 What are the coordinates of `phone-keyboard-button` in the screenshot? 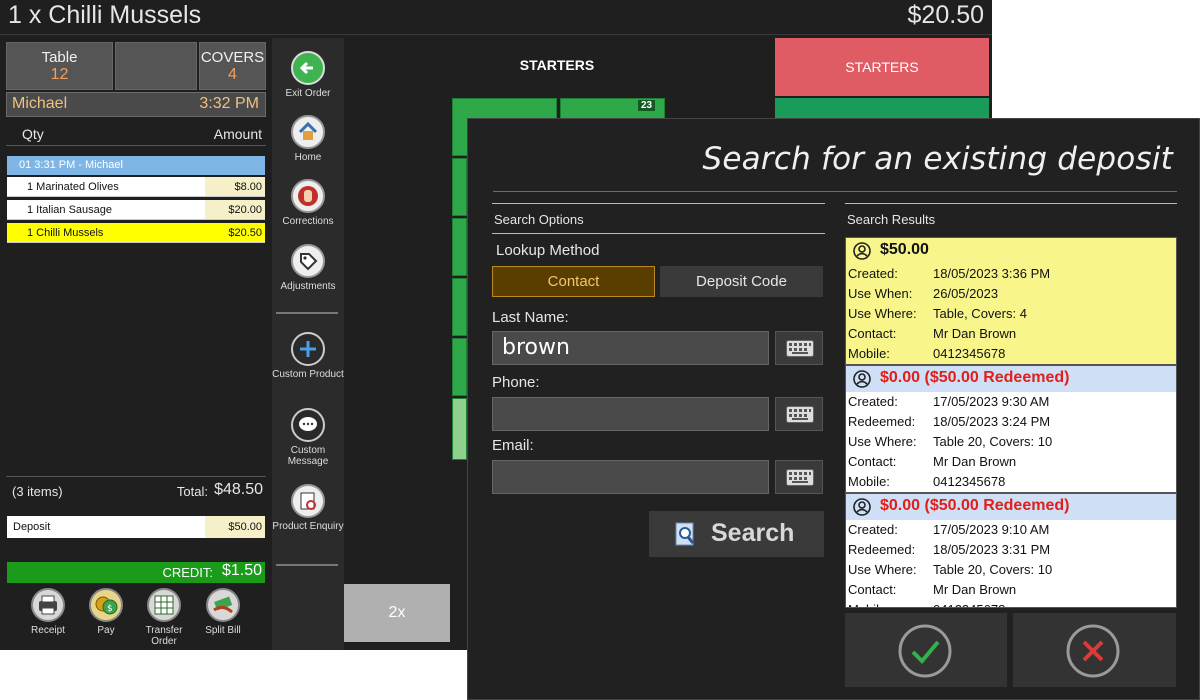 It's located at (799, 414).